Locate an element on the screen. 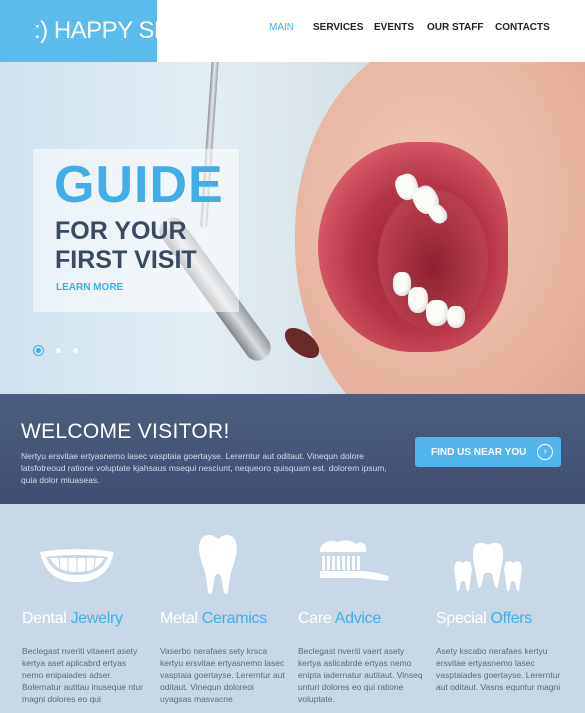 This screenshot has width=585, height=713. hero-title: GUIDE is located at coordinates (139, 185).